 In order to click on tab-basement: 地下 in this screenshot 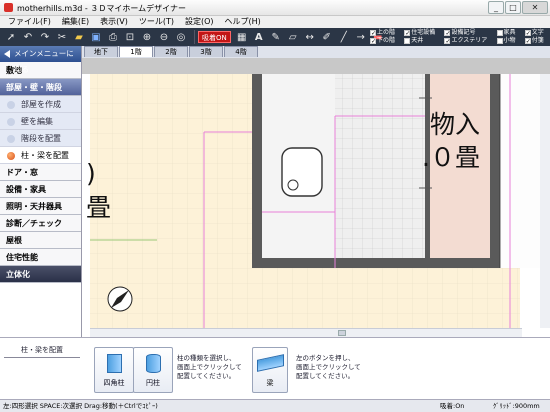, I will do `click(101, 51)`.